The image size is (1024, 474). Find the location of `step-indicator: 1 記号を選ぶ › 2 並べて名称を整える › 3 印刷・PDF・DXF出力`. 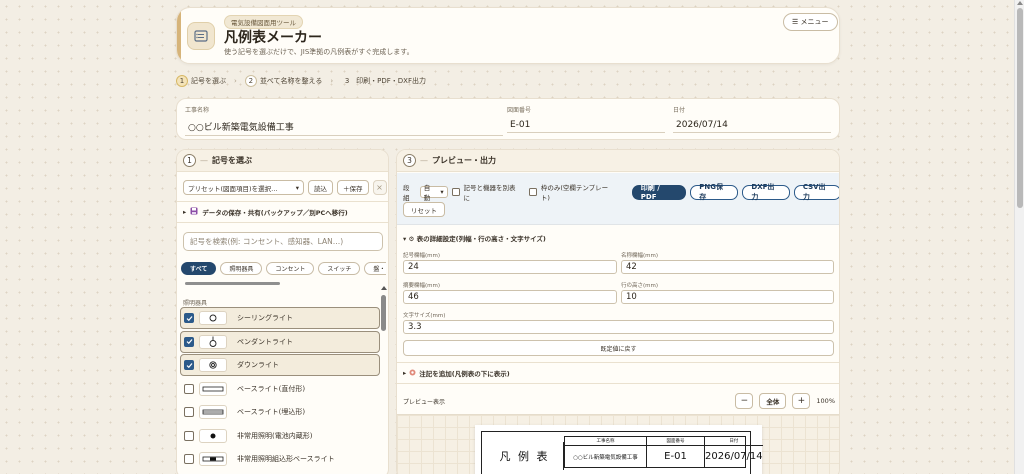

step-indicator: 1 記号を選ぶ › 2 並べて名称を整える › 3 印刷・PDF・DXF出力 is located at coordinates (301, 81).